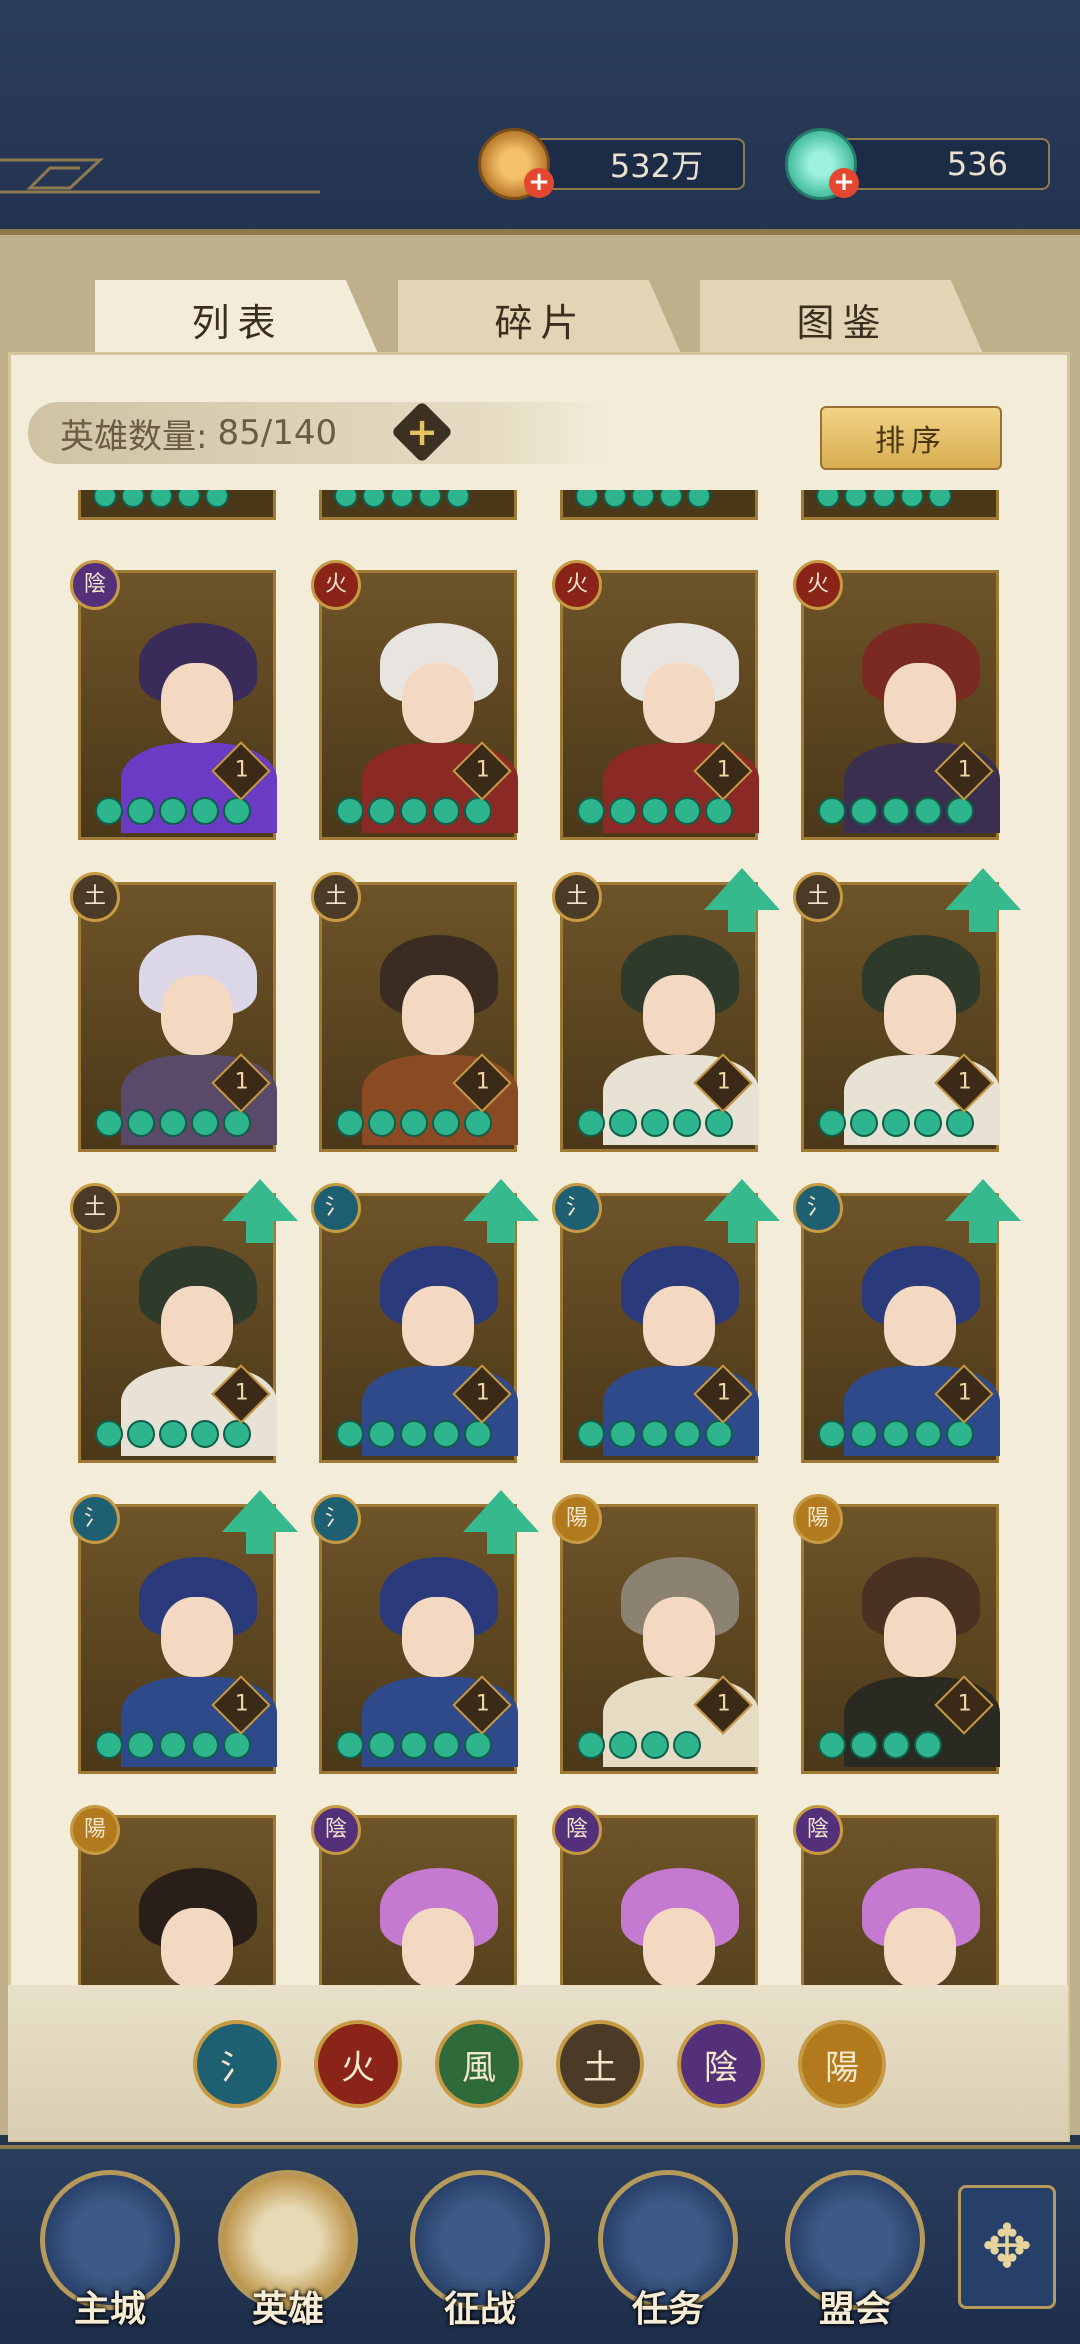  What do you see at coordinates (540, 319) in the screenshot?
I see `tab-fragments: 碎片` at bounding box center [540, 319].